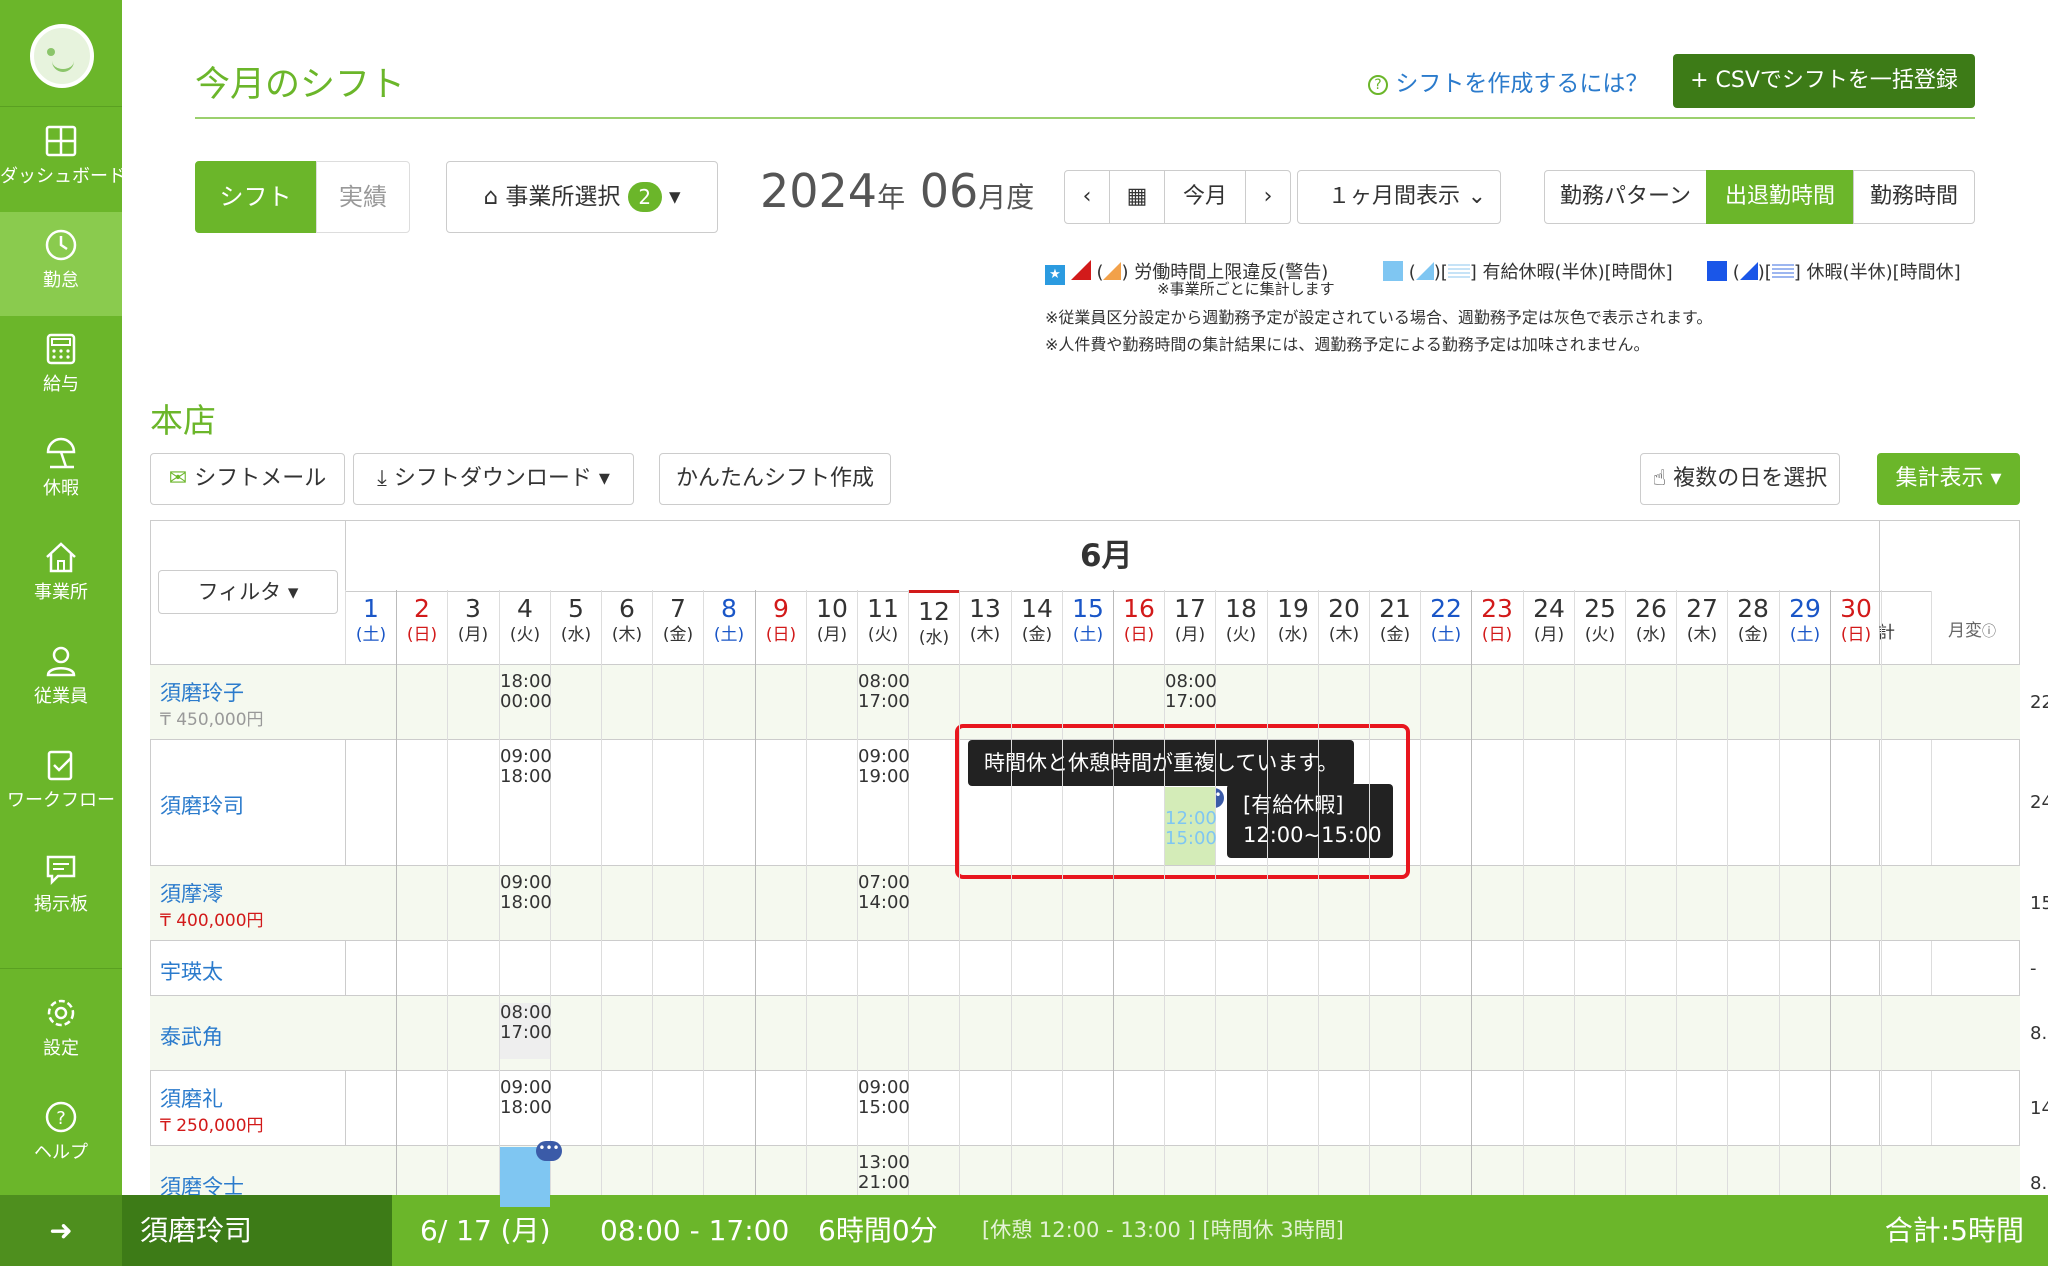 The width and height of the screenshot is (2048, 1266). What do you see at coordinates (178, 478) in the screenshot?
I see `envelope-icon: ✉` at bounding box center [178, 478].